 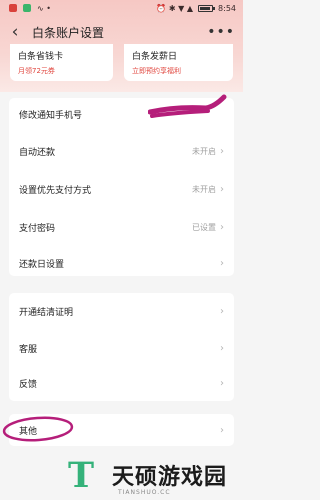 I want to click on status-icons: ⏰ ✱ ▼ ▲, so click(x=175, y=8).